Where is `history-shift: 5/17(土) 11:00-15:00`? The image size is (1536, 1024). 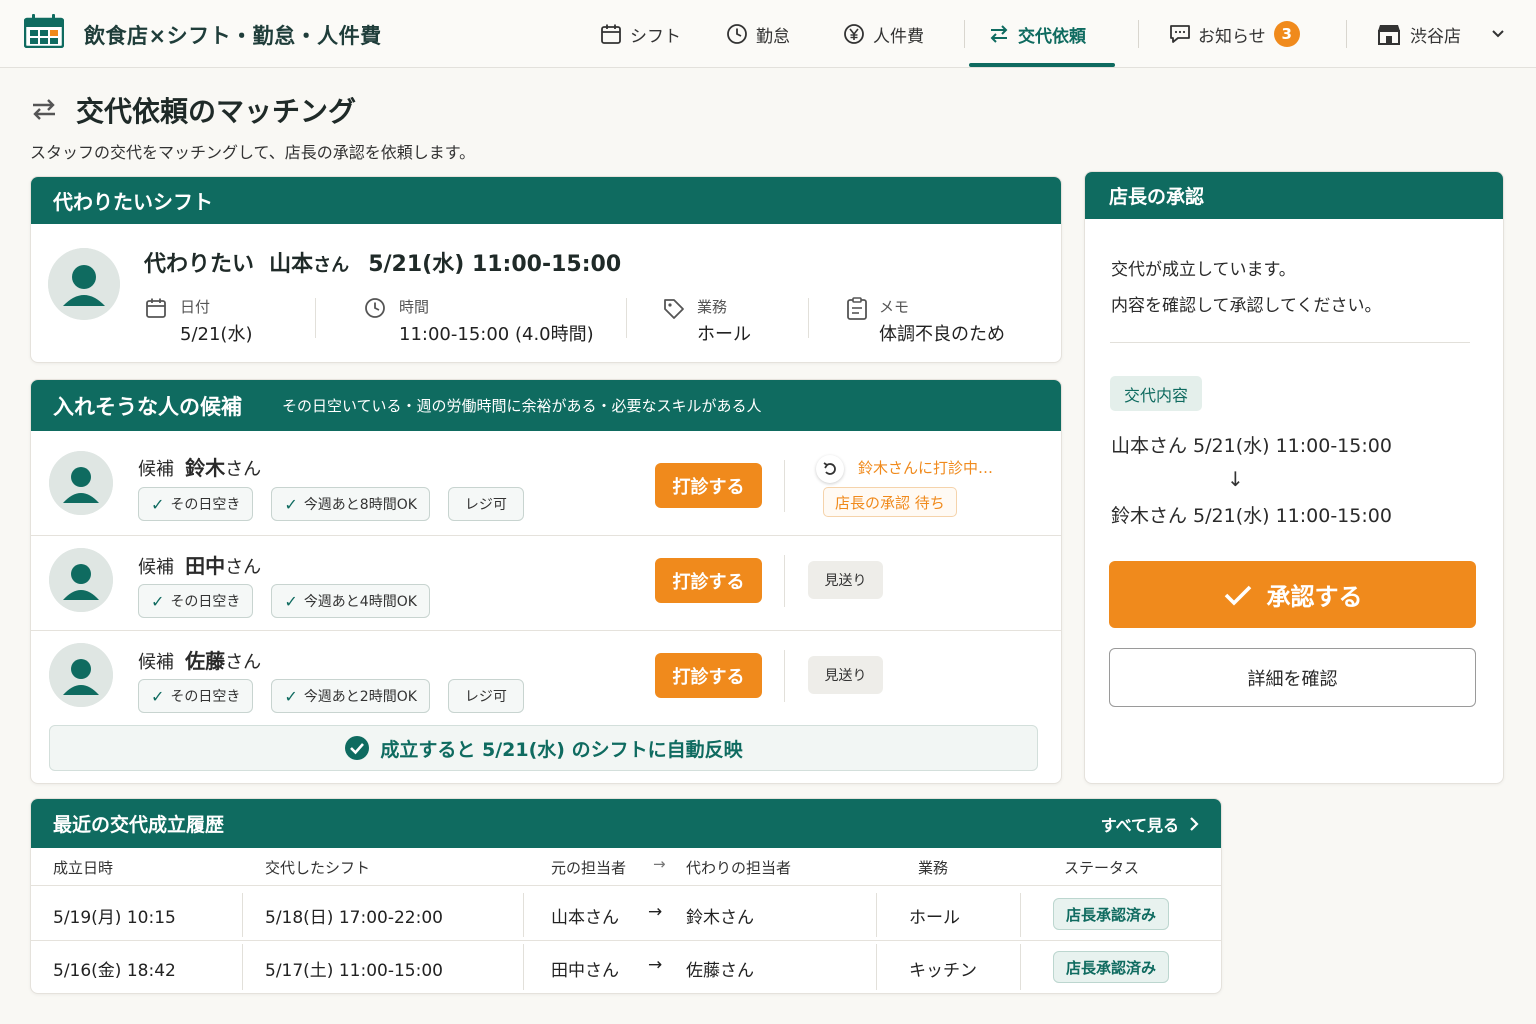 history-shift: 5/17(土) 11:00-15:00 is located at coordinates (354, 971).